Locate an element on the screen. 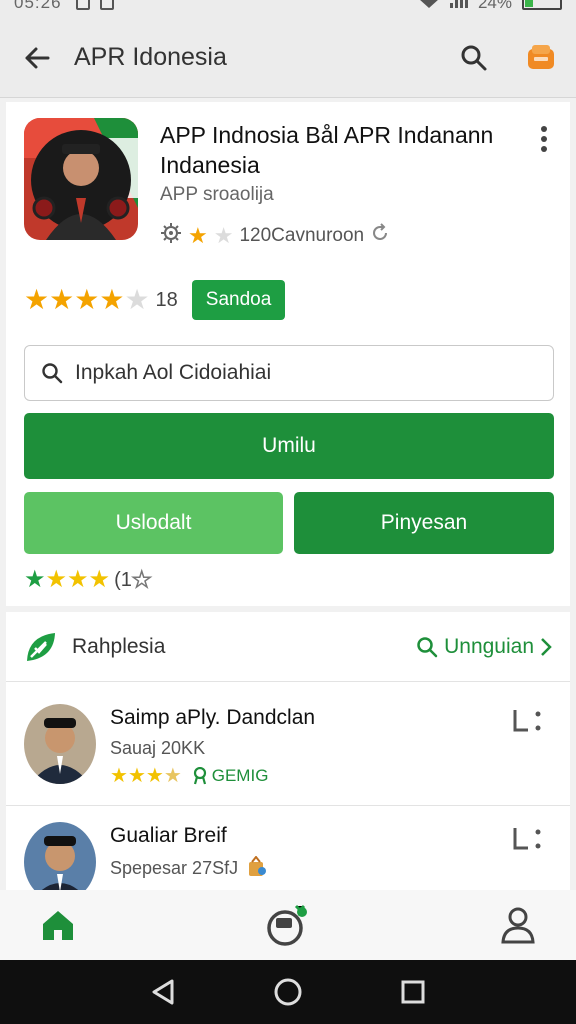  system-back-button is located at coordinates (163, 992).